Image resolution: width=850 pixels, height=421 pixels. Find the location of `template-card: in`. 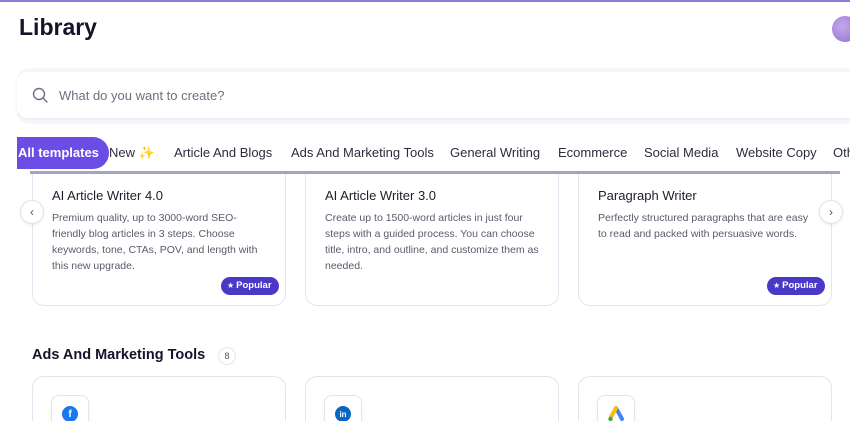

template-card: in is located at coordinates (432, 398).